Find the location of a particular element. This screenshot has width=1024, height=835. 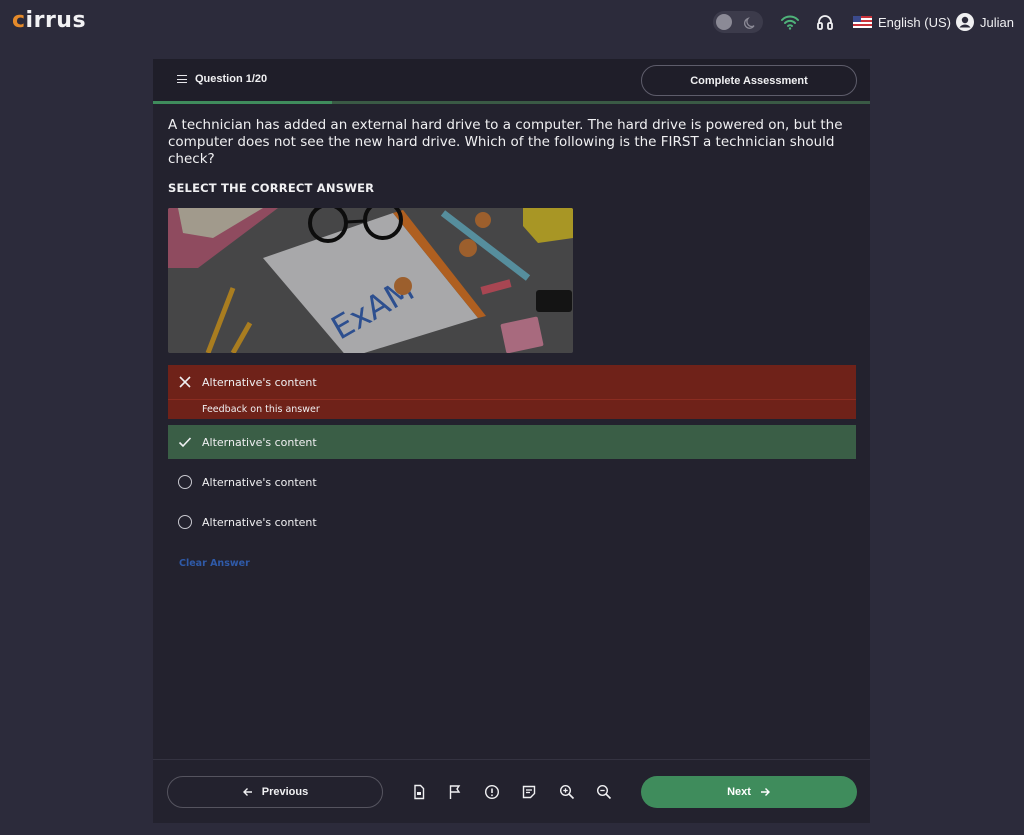

theme-toggle is located at coordinates (738, 22).